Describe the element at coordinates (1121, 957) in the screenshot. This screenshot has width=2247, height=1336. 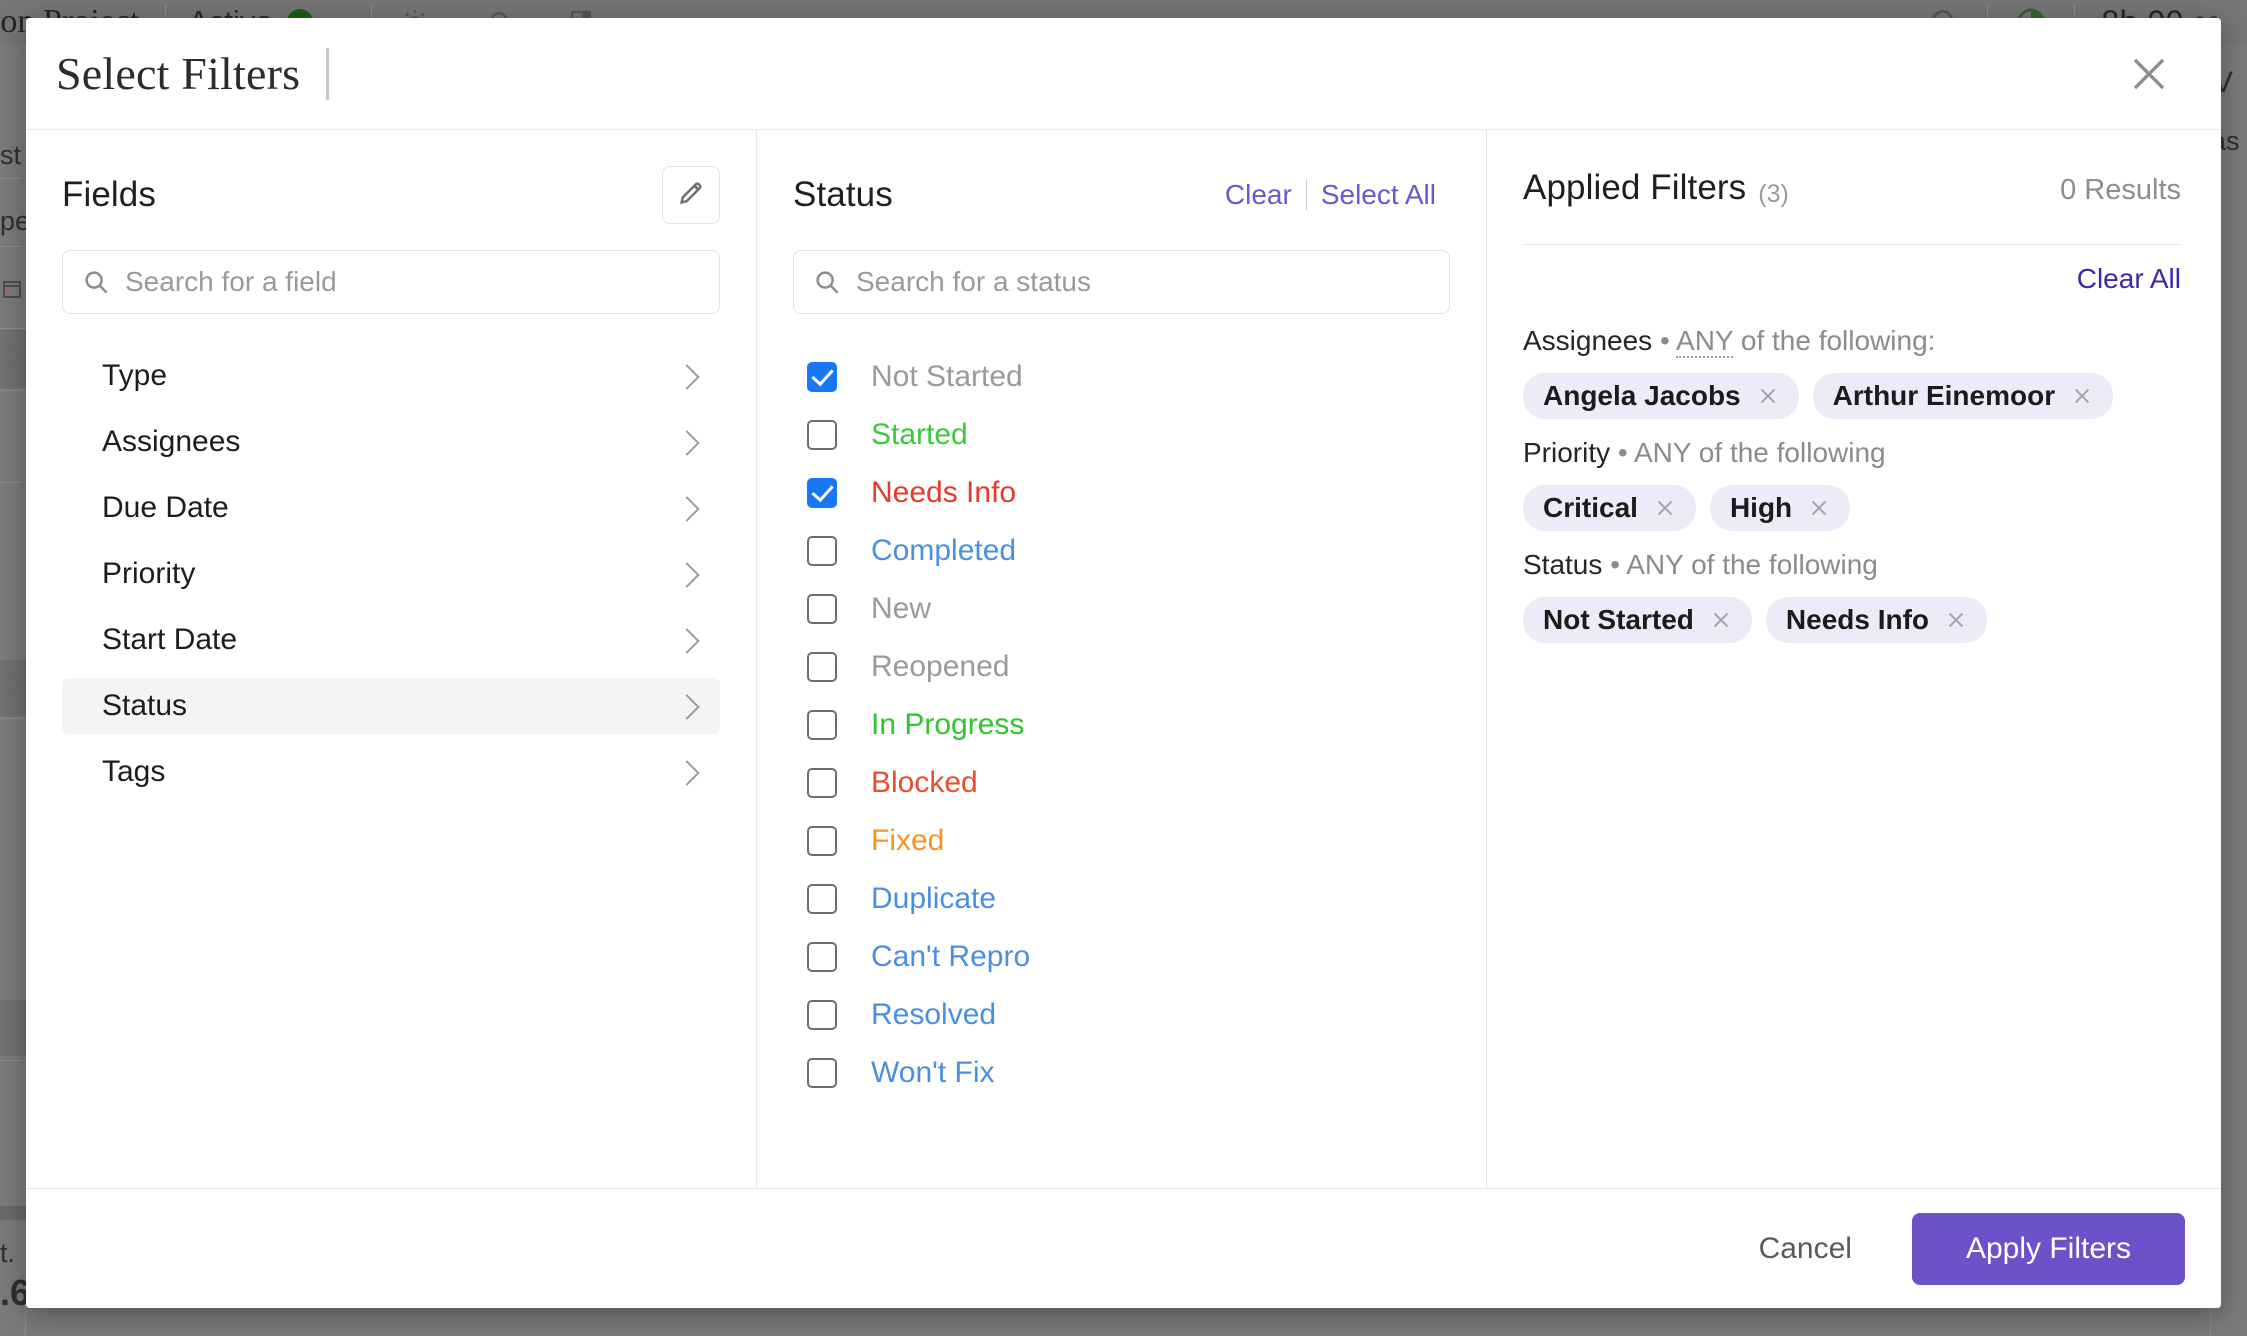
I see `status-option: Can't Repro` at that location.